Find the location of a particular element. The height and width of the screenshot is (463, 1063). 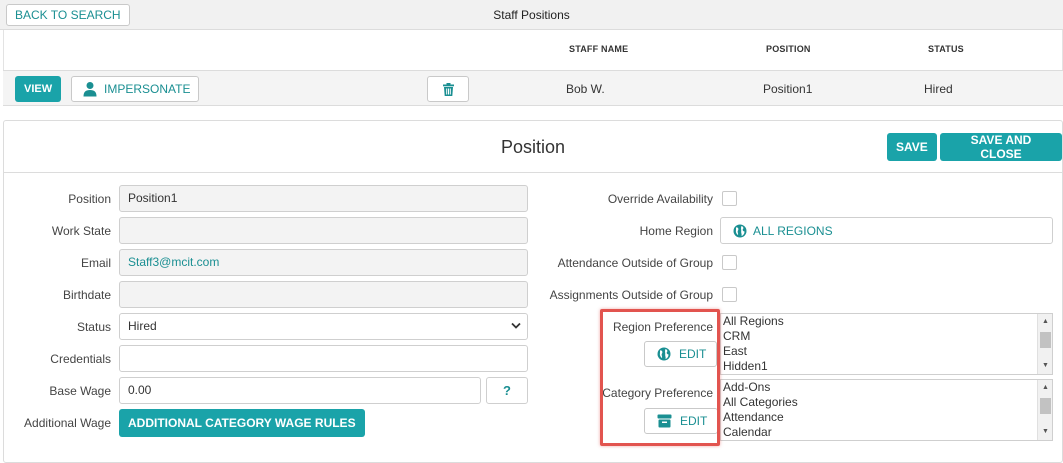

additional-wage-label: Additional Wage is located at coordinates (67, 423).